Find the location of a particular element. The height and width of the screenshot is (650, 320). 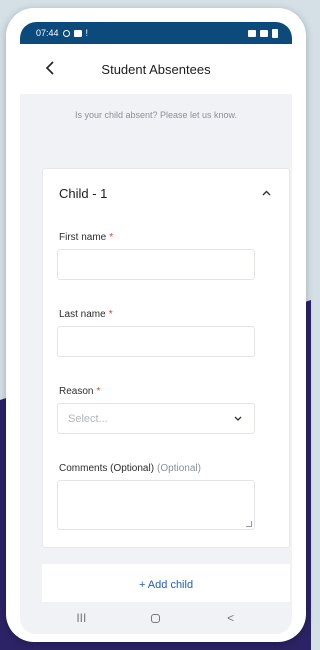

home-icon is located at coordinates (156, 618).